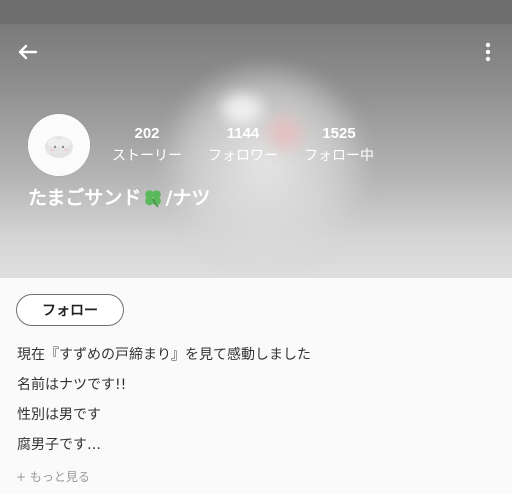 This screenshot has height=494, width=512. What do you see at coordinates (53, 477) in the screenshot?
I see `show-more-link: + もっと見る` at bounding box center [53, 477].